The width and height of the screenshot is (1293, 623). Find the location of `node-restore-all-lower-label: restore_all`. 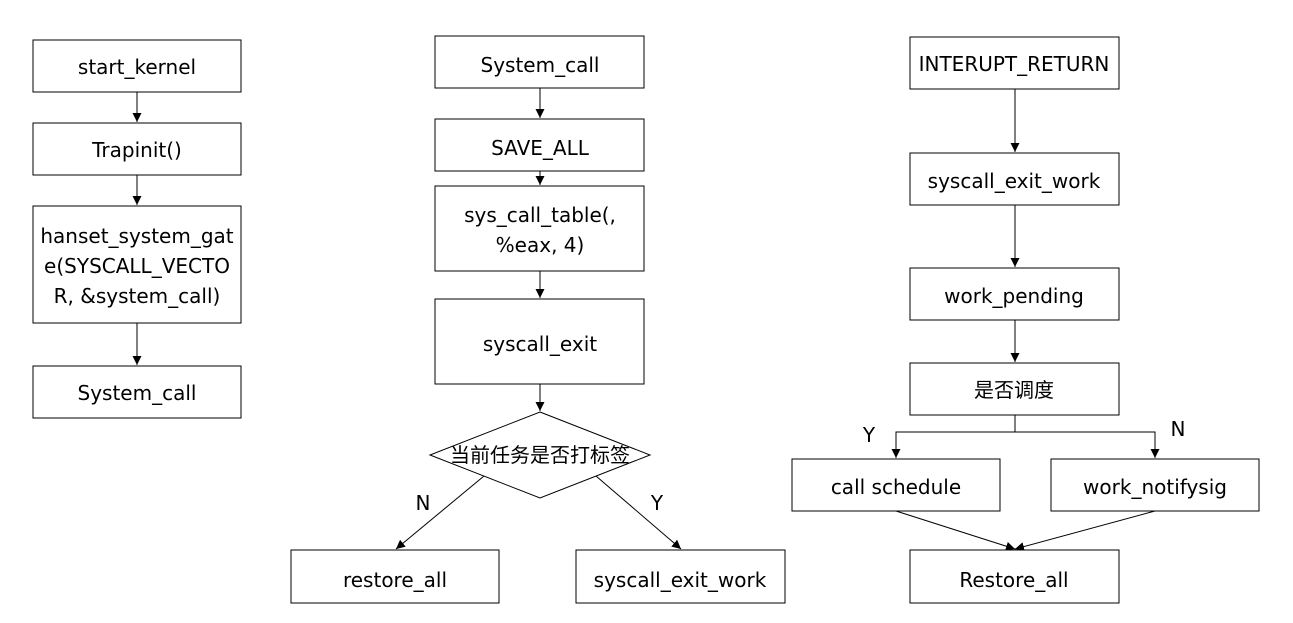

node-restore-all-lower-label: restore_all is located at coordinates (395, 580).